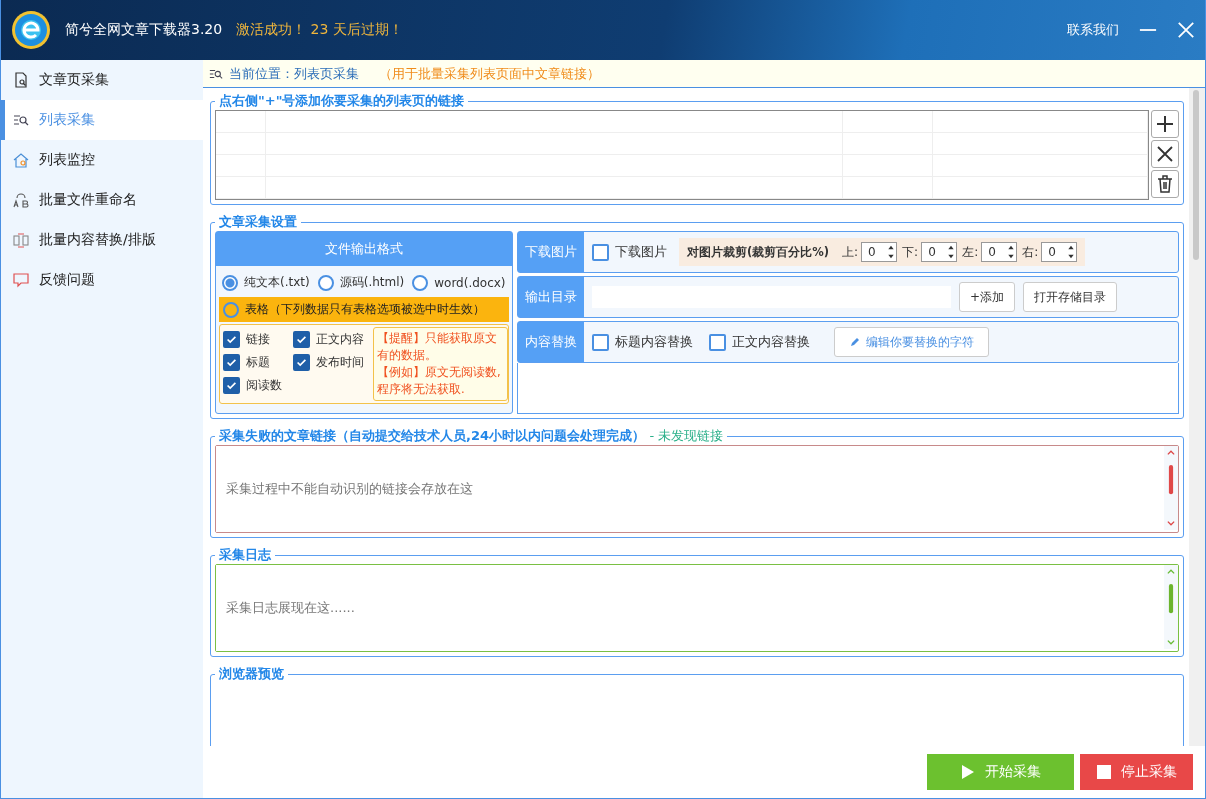 This screenshot has width=1206, height=799. I want to click on crop-side-label: 左:, so click(970, 252).